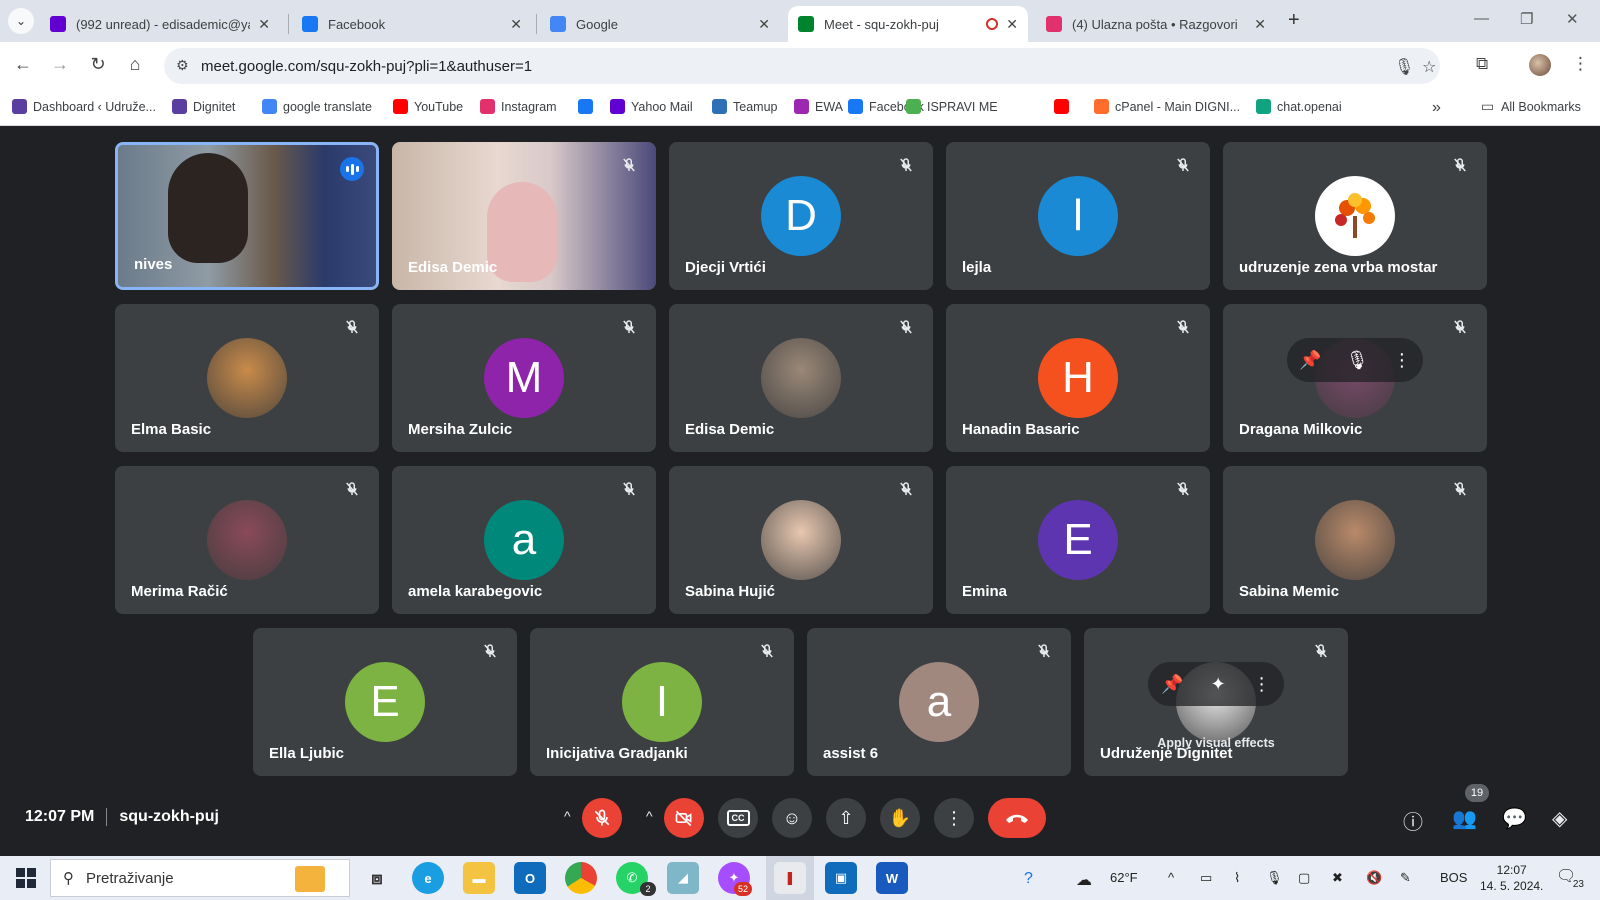 This screenshot has height=900, width=1600. Describe the element at coordinates (1540, 65) in the screenshot. I see `profile-avatar` at that location.